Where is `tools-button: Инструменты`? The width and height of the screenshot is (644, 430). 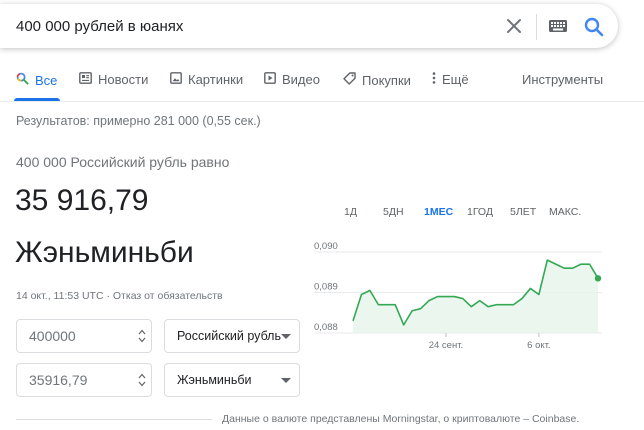 tools-button: Инструменты is located at coordinates (562, 79).